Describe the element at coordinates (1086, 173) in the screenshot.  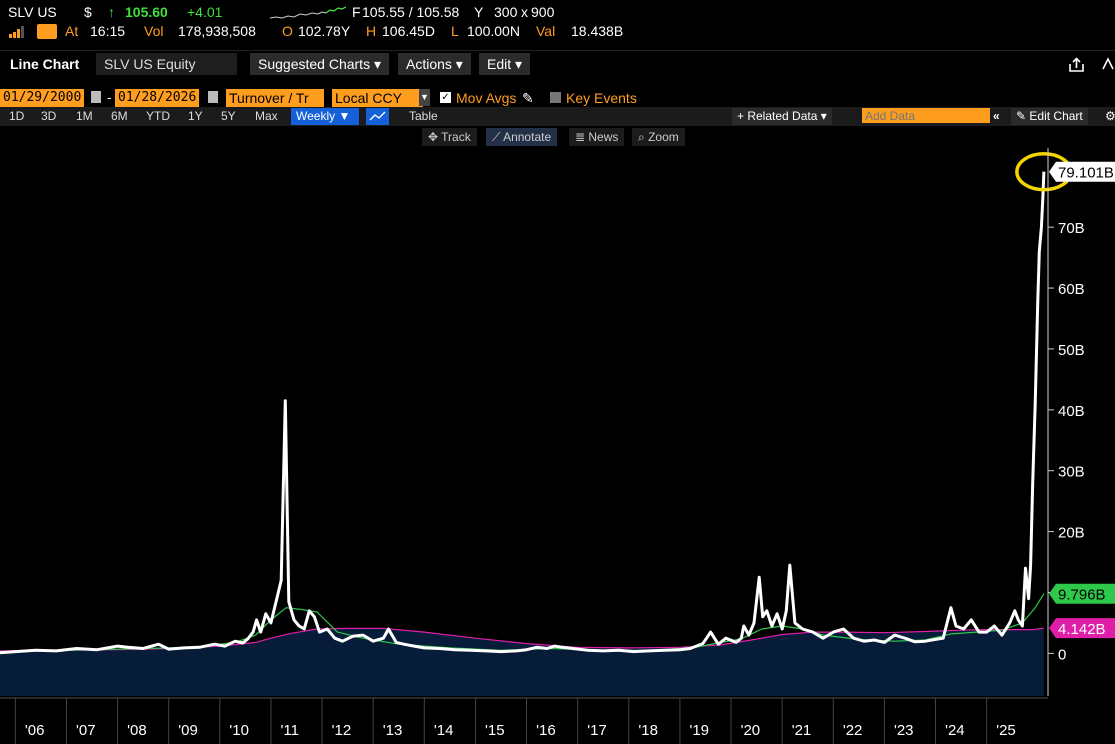
I see `last-value-label: 79.101B` at that location.